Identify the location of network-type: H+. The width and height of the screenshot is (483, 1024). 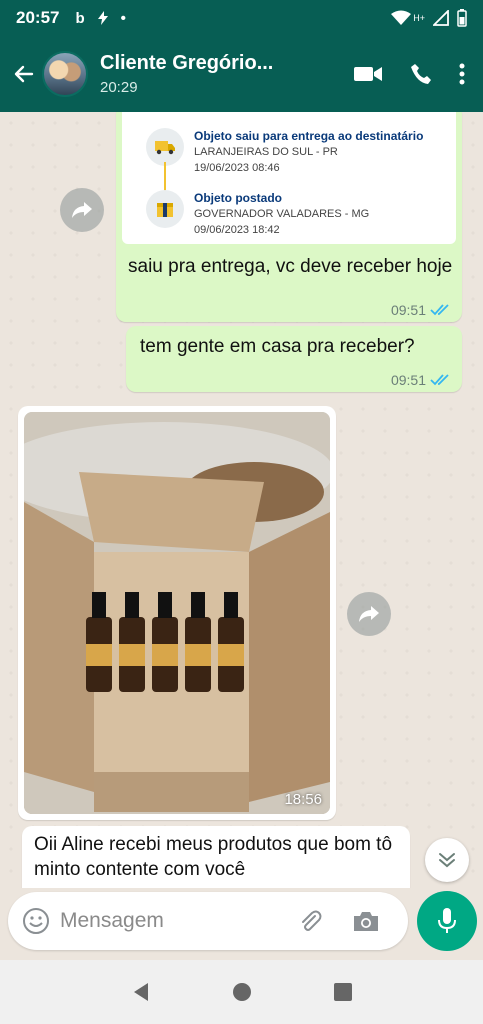
(419, 18).